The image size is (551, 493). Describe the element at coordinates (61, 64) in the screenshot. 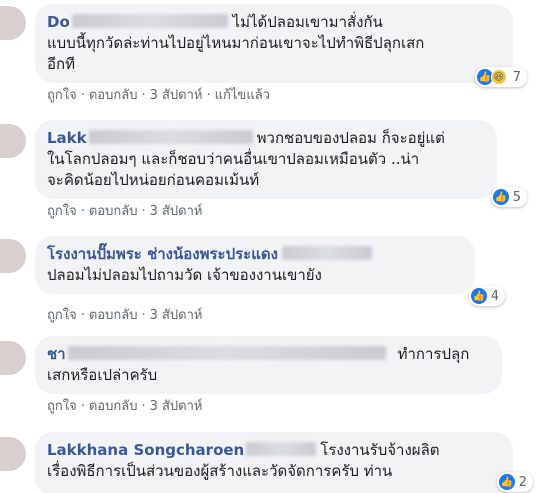

I see `comment-text-line: อีกที` at that location.